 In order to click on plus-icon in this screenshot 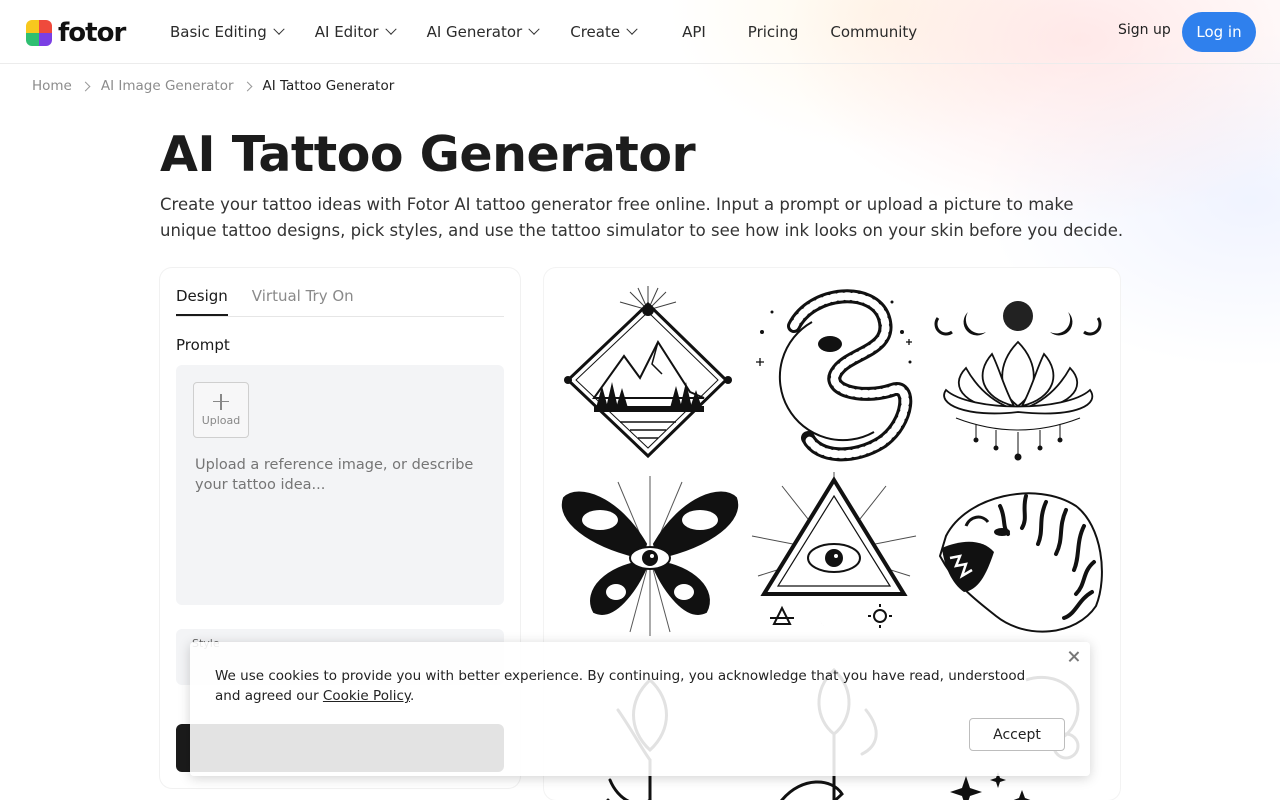, I will do `click(221, 401)`.